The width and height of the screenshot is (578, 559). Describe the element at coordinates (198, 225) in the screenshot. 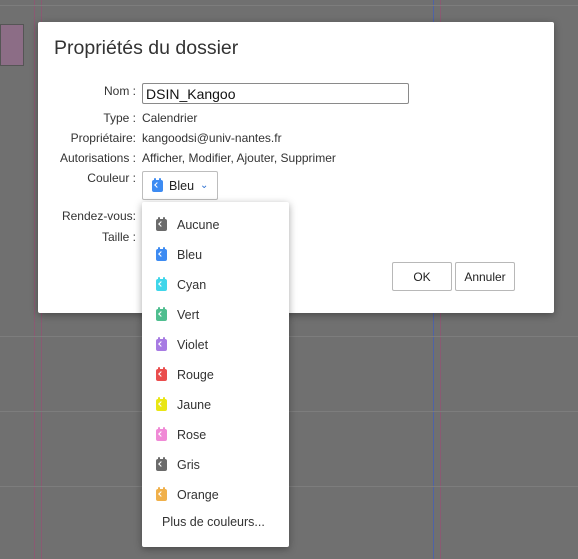

I see `color-option-label: Aucune` at that location.